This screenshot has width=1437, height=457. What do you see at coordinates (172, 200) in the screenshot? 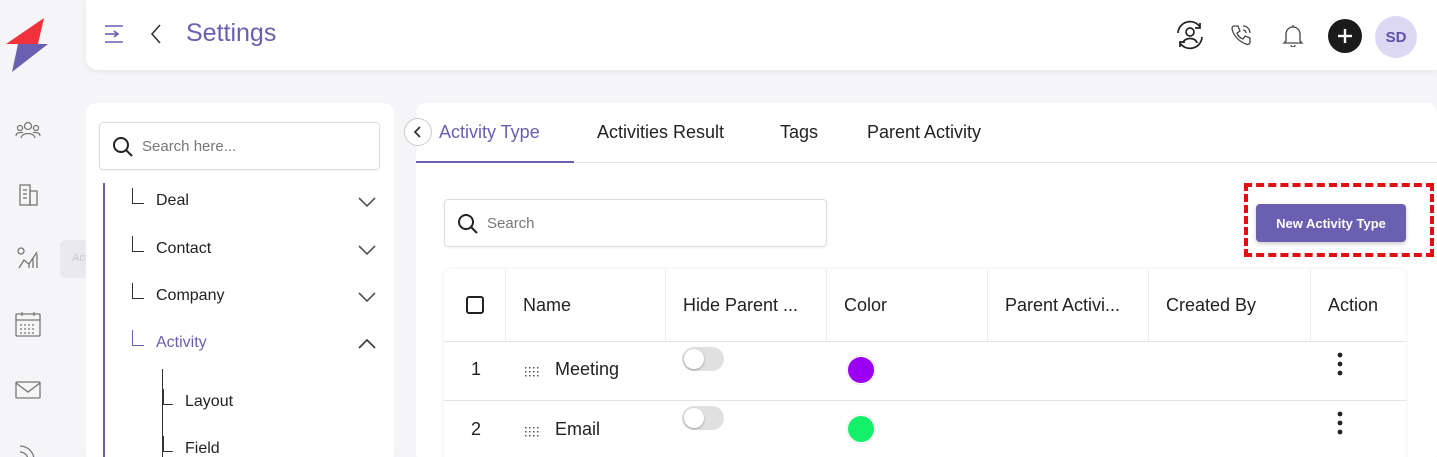
I see `tree-item-label: Deal` at bounding box center [172, 200].